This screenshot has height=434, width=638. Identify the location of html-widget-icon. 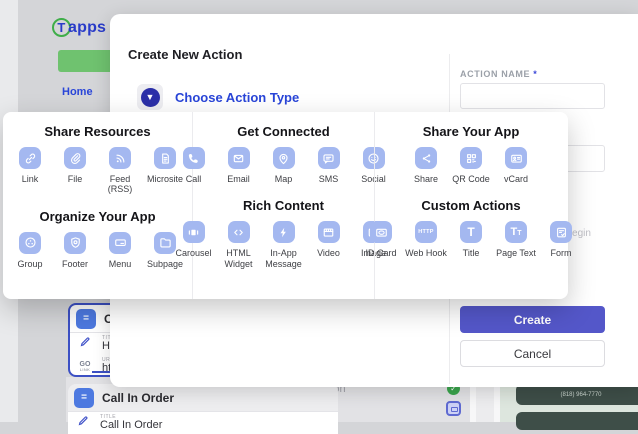
(238, 232).